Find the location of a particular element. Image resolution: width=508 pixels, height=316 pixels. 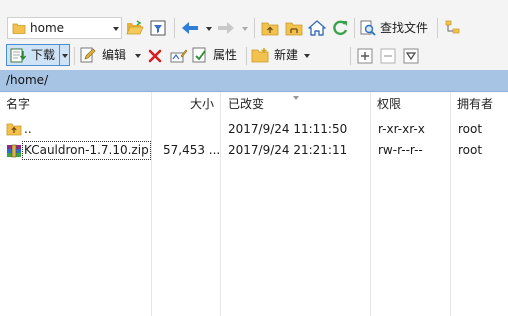

new-label: 新建 is located at coordinates (286, 55).